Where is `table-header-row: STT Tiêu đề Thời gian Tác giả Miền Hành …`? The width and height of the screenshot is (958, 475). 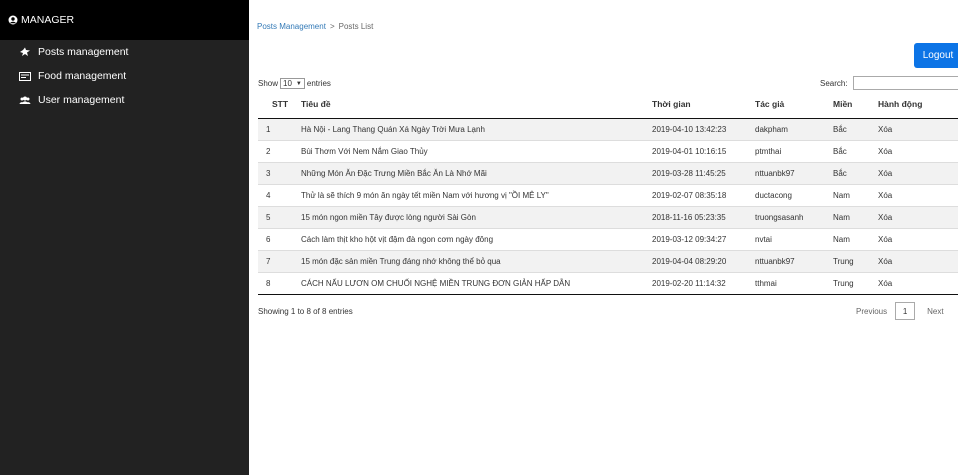 table-header-row: STT Tiêu đề Thời gian Tác giả Miền Hành … is located at coordinates (608, 105).